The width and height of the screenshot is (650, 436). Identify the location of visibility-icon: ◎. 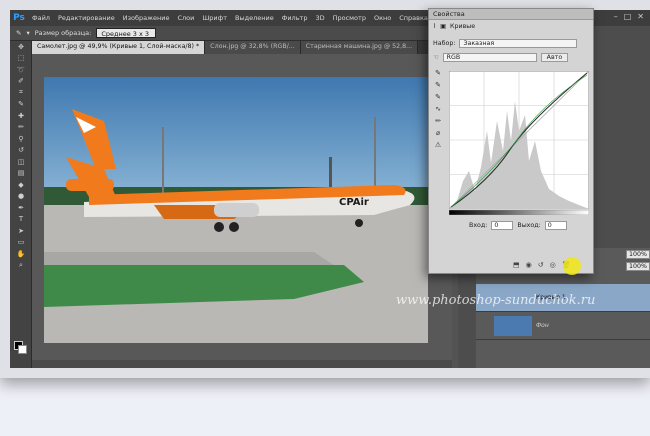
(553, 265).